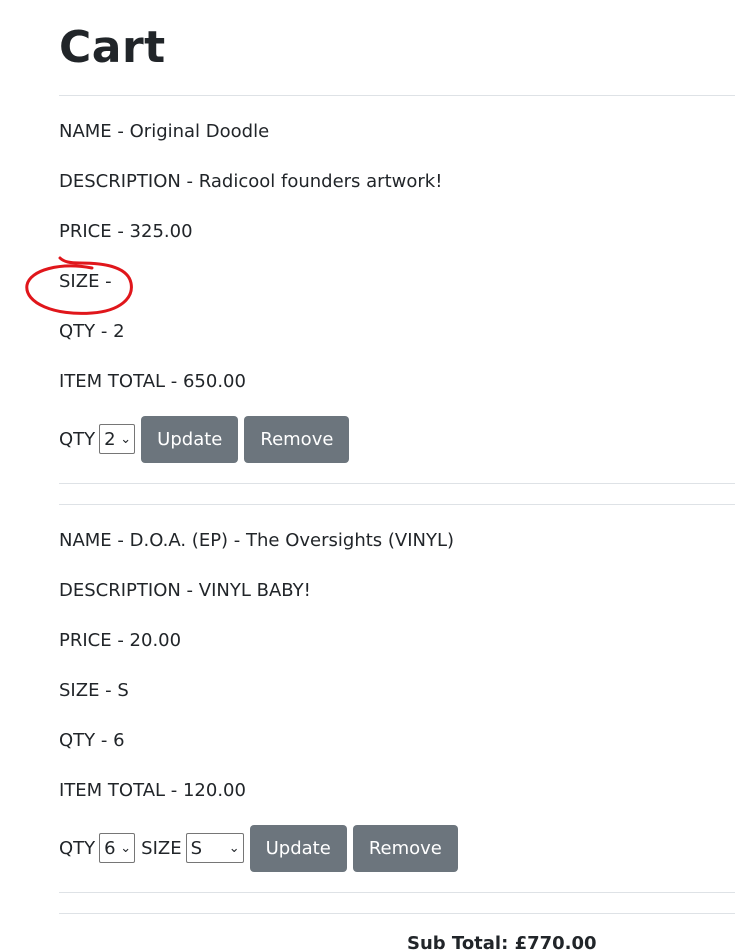 The image size is (735, 951). What do you see at coordinates (92, 331) in the screenshot?
I see `item-qty: QTY - 2` at bounding box center [92, 331].